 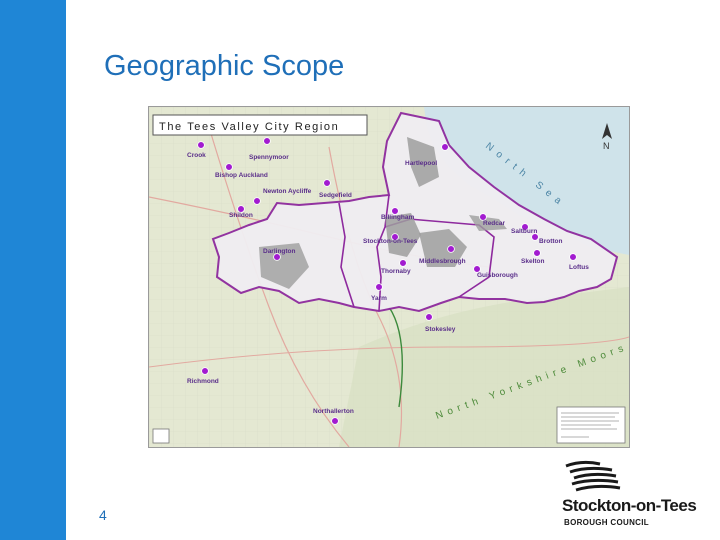 What do you see at coordinates (379, 287) in the screenshot?
I see `town-marker-yarm` at bounding box center [379, 287].